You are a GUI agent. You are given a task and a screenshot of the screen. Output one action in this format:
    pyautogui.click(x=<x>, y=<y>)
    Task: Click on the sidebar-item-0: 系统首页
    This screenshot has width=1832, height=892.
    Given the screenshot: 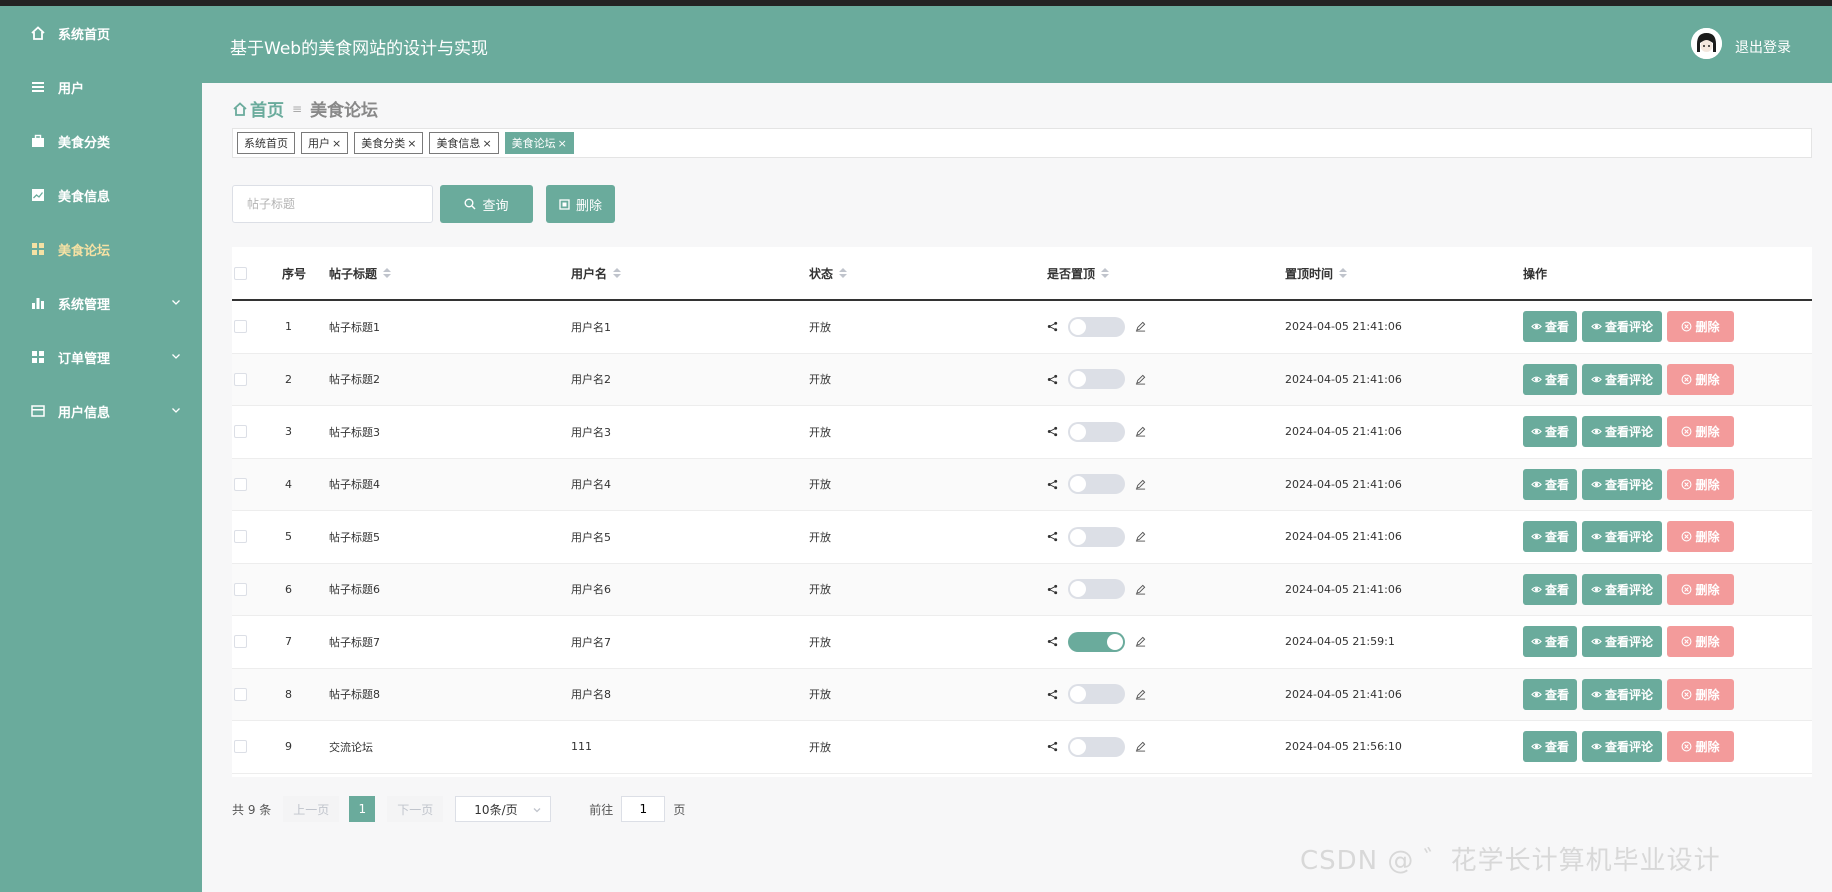 What is the action you would take?
    pyautogui.click(x=101, y=33)
    